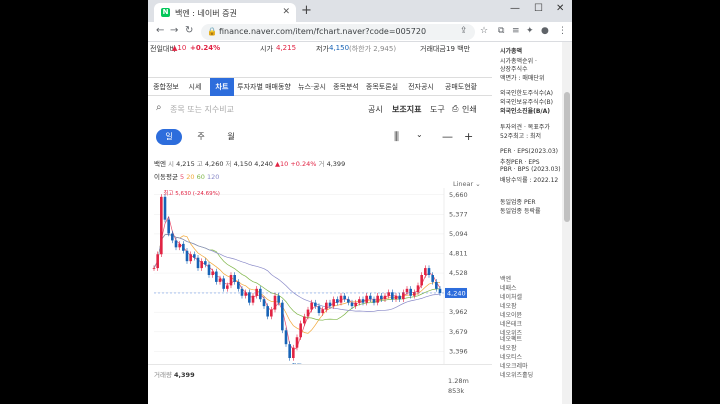 Image resolution: width=720 pixels, height=404 pixels. What do you see at coordinates (567, 223) in the screenshot?
I see `scrollbar` at bounding box center [567, 223].